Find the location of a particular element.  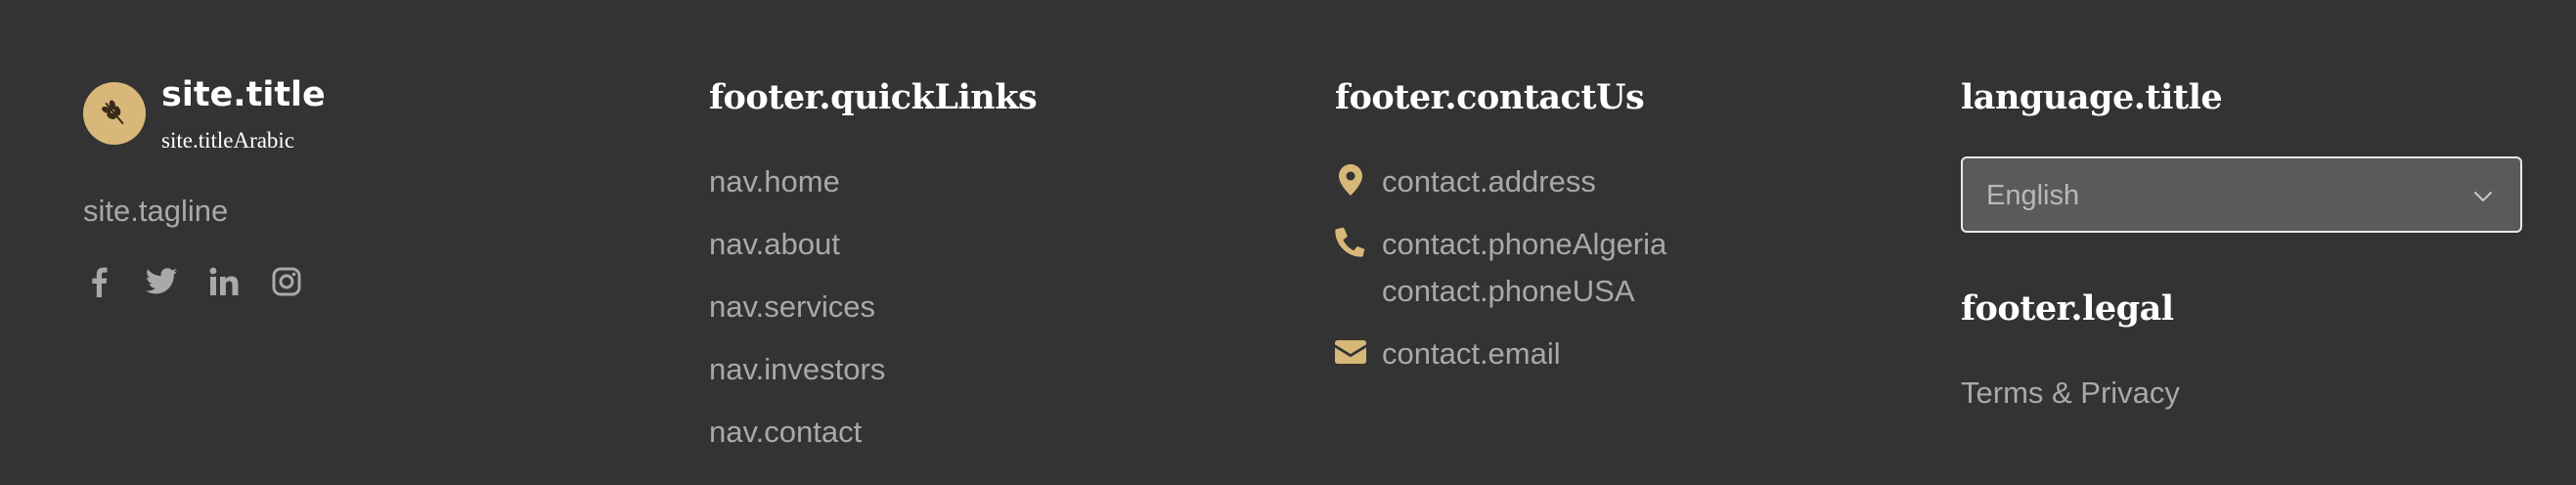

contact-phone-usa: contact.phoneUSA is located at coordinates (1508, 291).